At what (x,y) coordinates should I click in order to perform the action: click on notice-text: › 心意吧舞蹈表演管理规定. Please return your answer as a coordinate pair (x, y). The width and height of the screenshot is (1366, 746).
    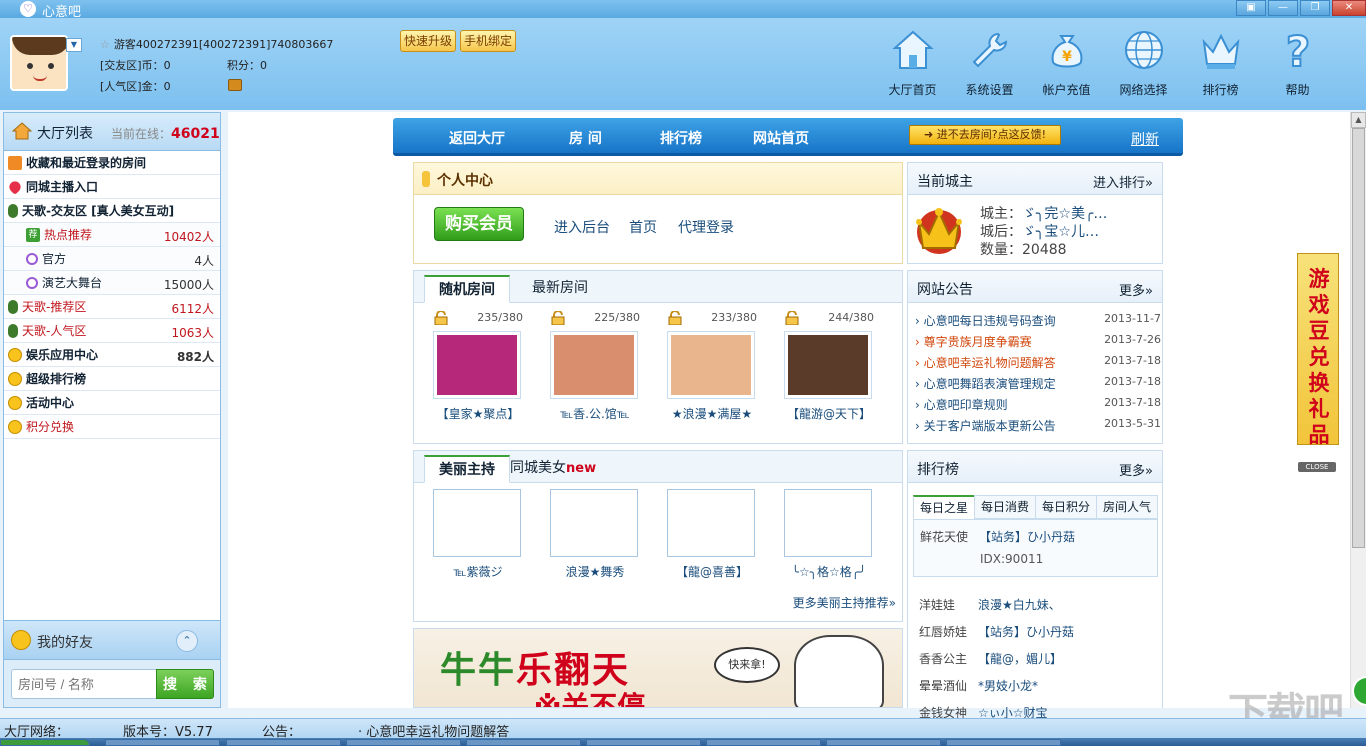
    Looking at the image, I should click on (985, 384).